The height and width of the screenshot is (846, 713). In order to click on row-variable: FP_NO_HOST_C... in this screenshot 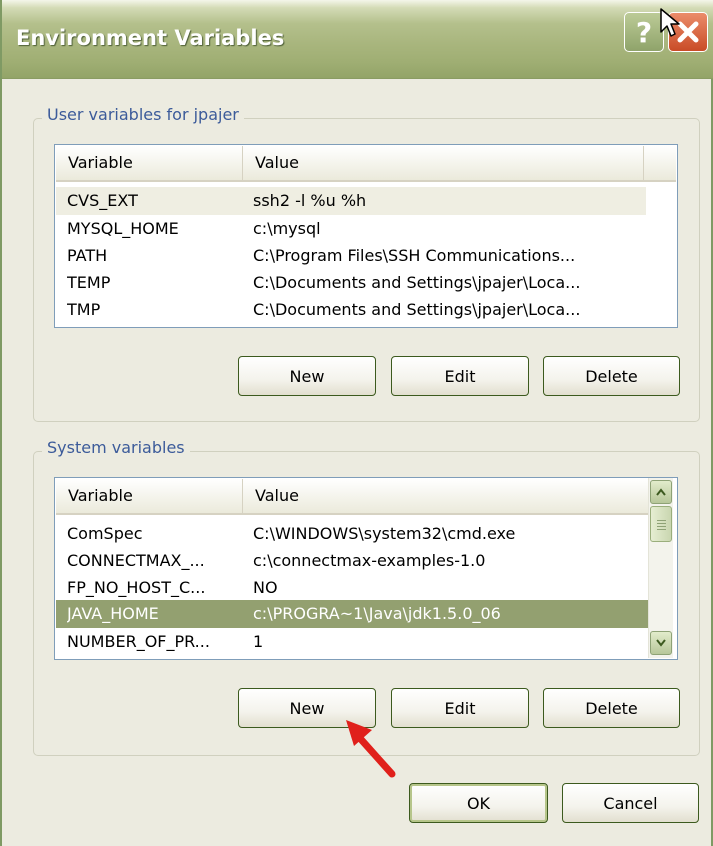, I will do `click(136, 587)`.